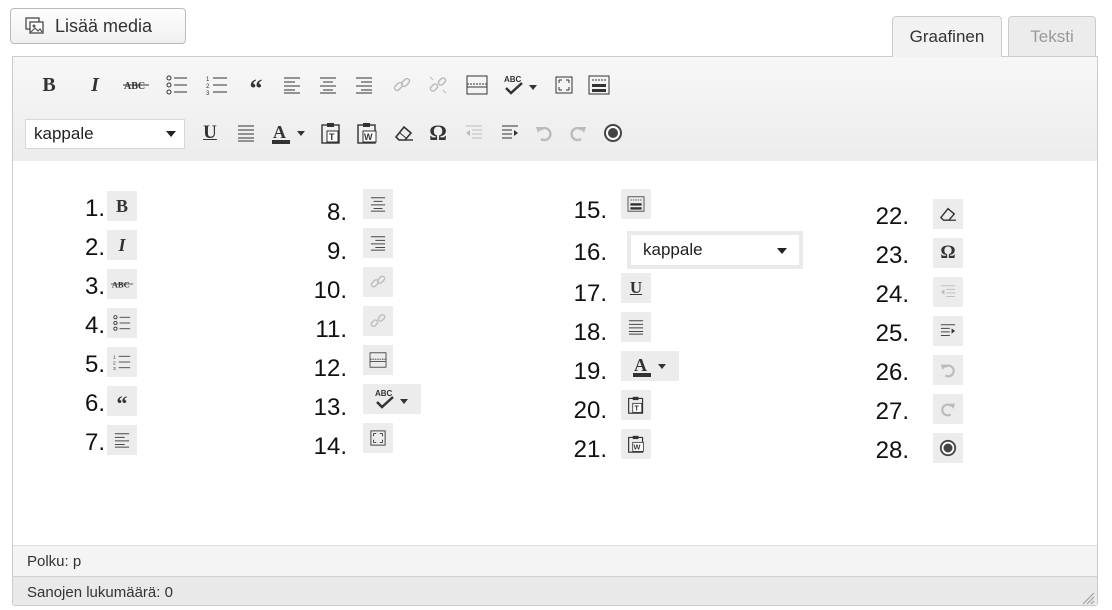 The height and width of the screenshot is (610, 1112). Describe the element at coordinates (35, 26) in the screenshot. I see `add-media-icon` at that location.